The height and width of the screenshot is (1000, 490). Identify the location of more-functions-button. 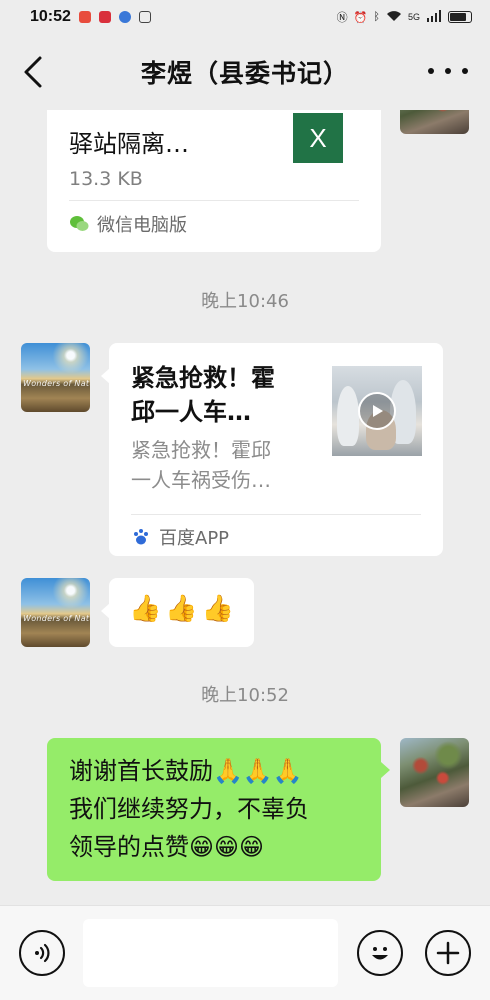
(448, 953).